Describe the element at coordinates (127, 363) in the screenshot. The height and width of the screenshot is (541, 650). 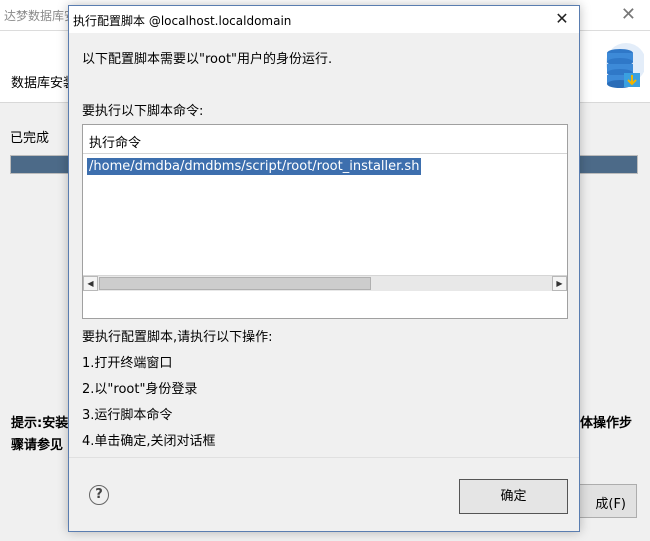
I see `step-1: 1.打开终端窗口` at that location.